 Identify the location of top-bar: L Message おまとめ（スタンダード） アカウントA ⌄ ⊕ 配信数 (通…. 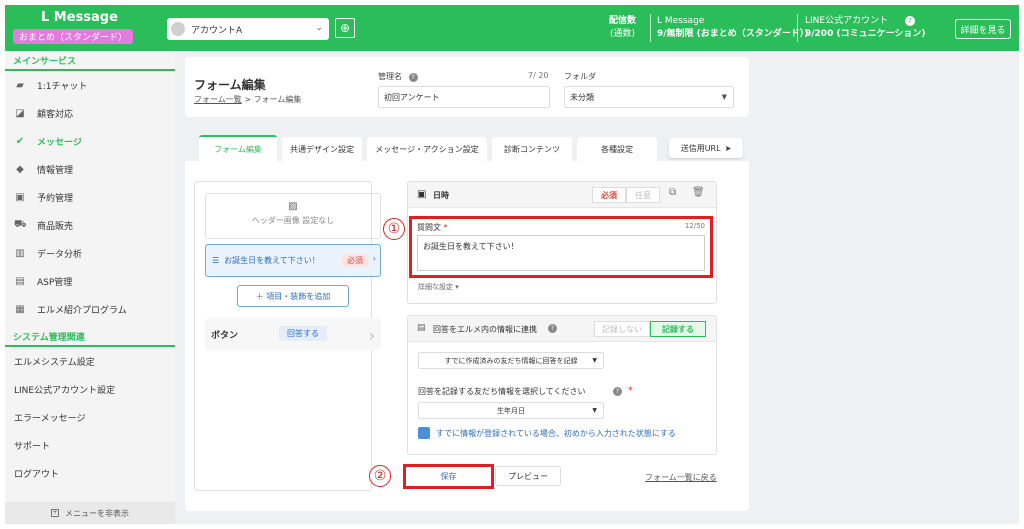
(512, 28).